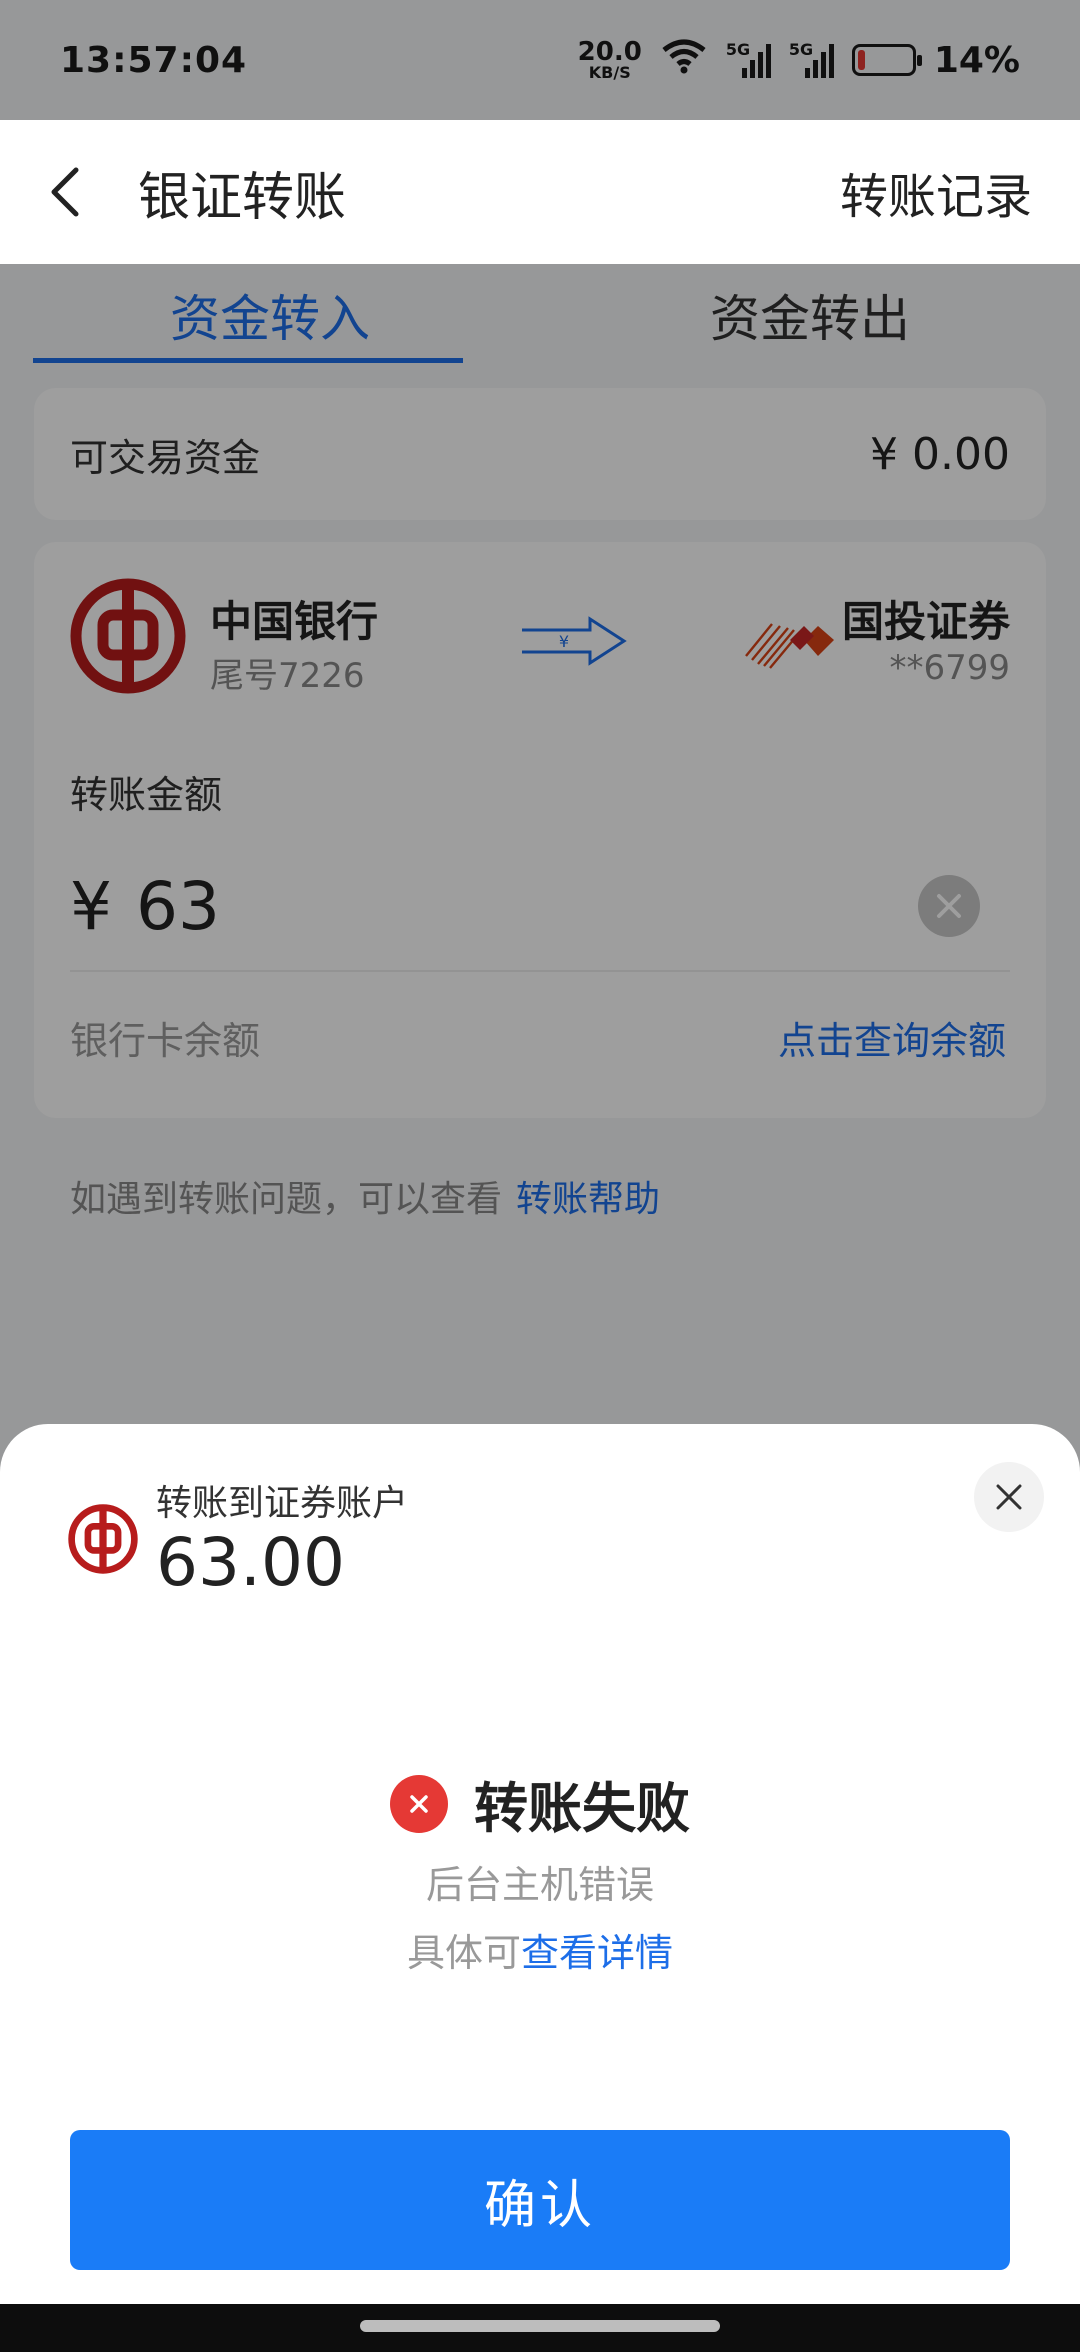 This screenshot has height=2352, width=1080. Describe the element at coordinates (597, 1953) in the screenshot. I see `view-detail-link: 查看详情` at that location.